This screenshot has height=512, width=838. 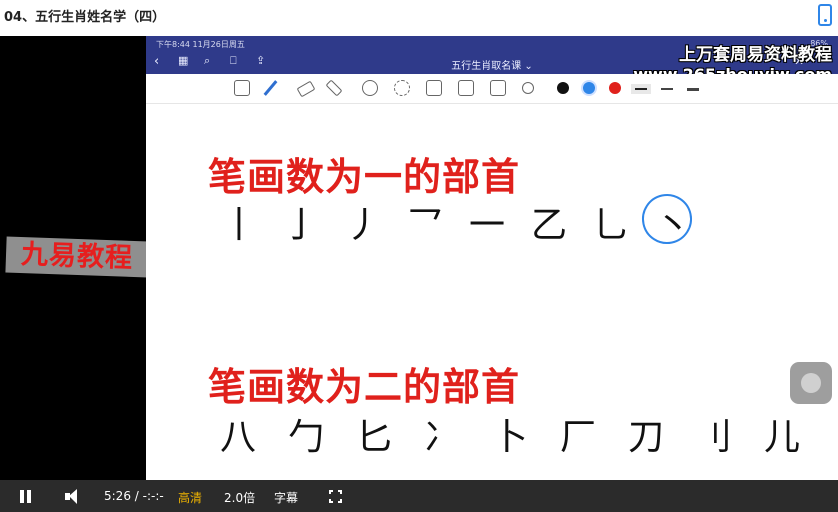 I want to click on floating-assistive-button, so click(x=811, y=383).